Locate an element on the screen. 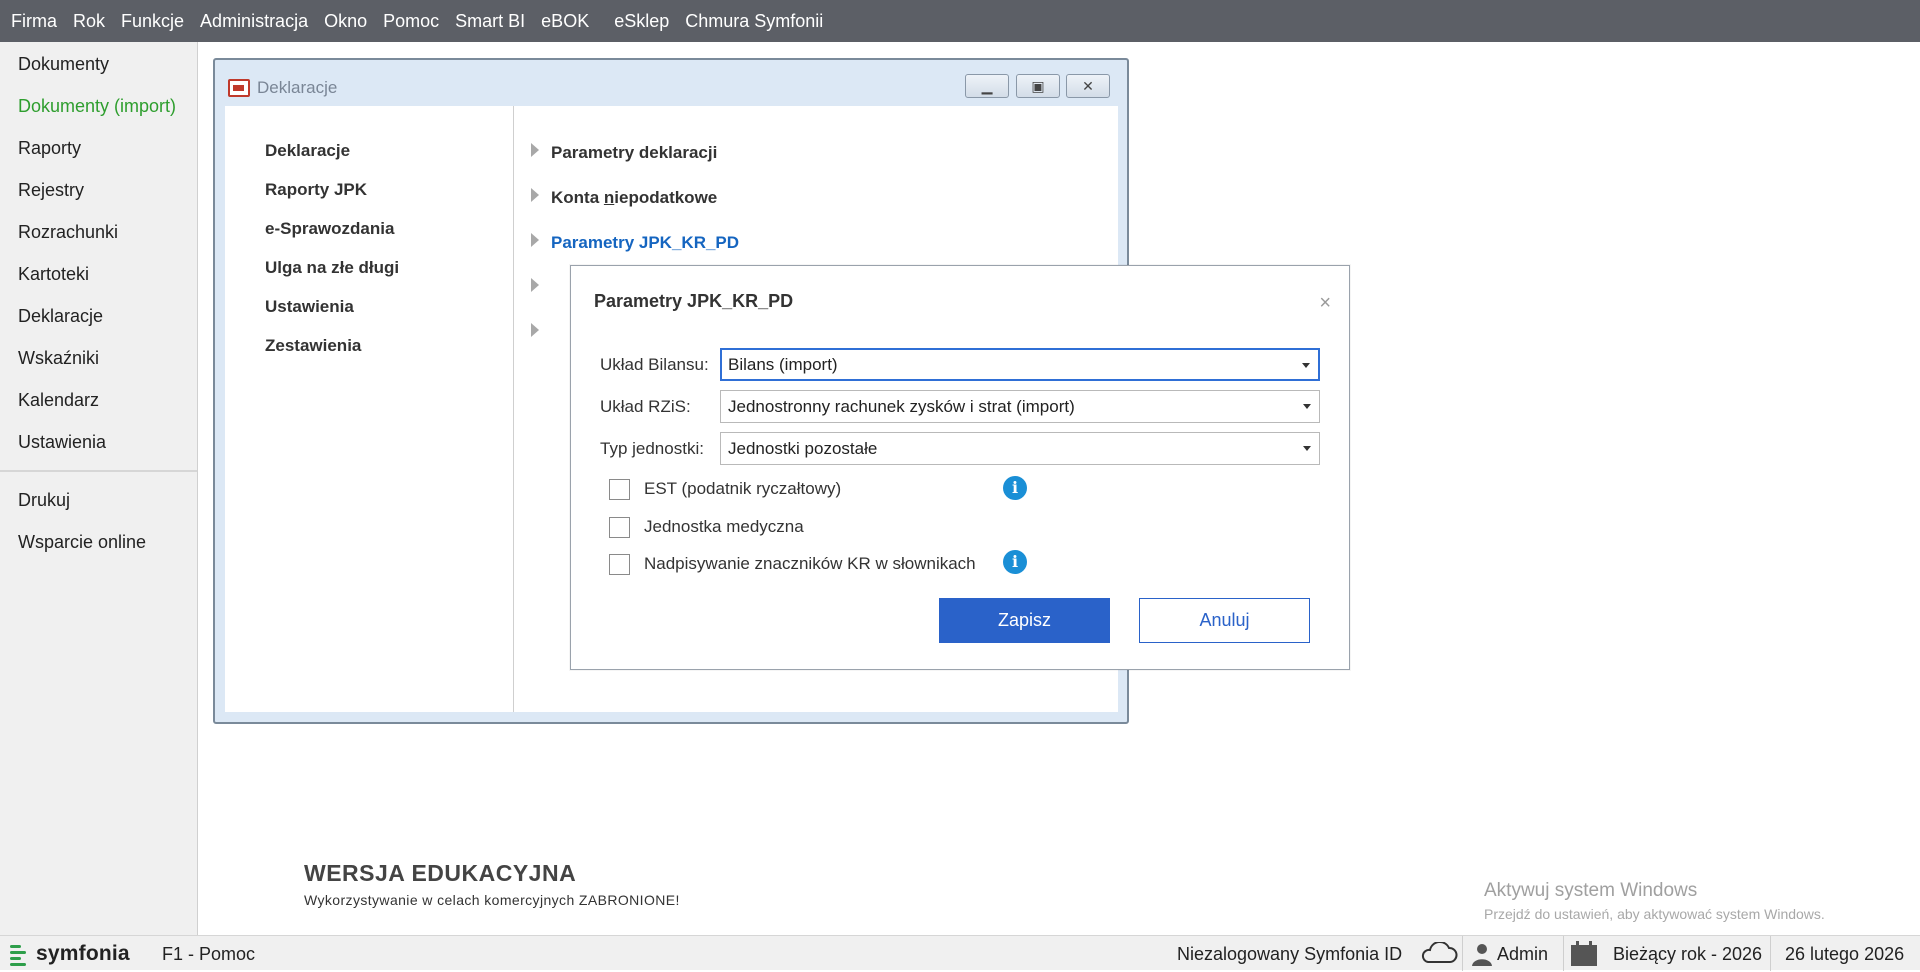 The image size is (1920, 972). jednostka-medyczna-label: Jednostka medyczna is located at coordinates (724, 526).